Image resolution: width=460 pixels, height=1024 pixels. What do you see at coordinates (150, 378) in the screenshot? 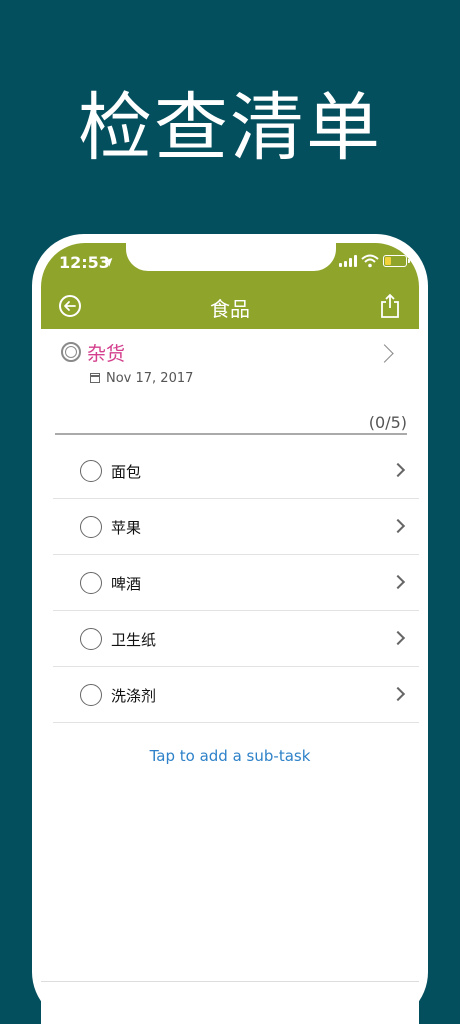
I see `task-date: Nov 17, 2017` at bounding box center [150, 378].